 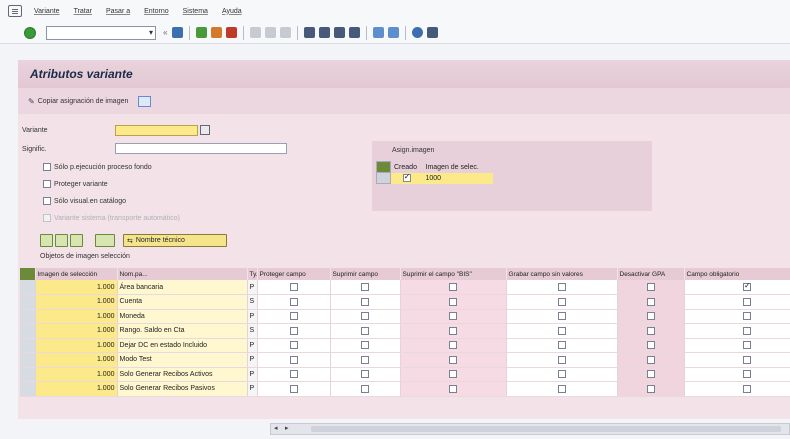 I want to click on new-session-icon, so click(x=379, y=32).